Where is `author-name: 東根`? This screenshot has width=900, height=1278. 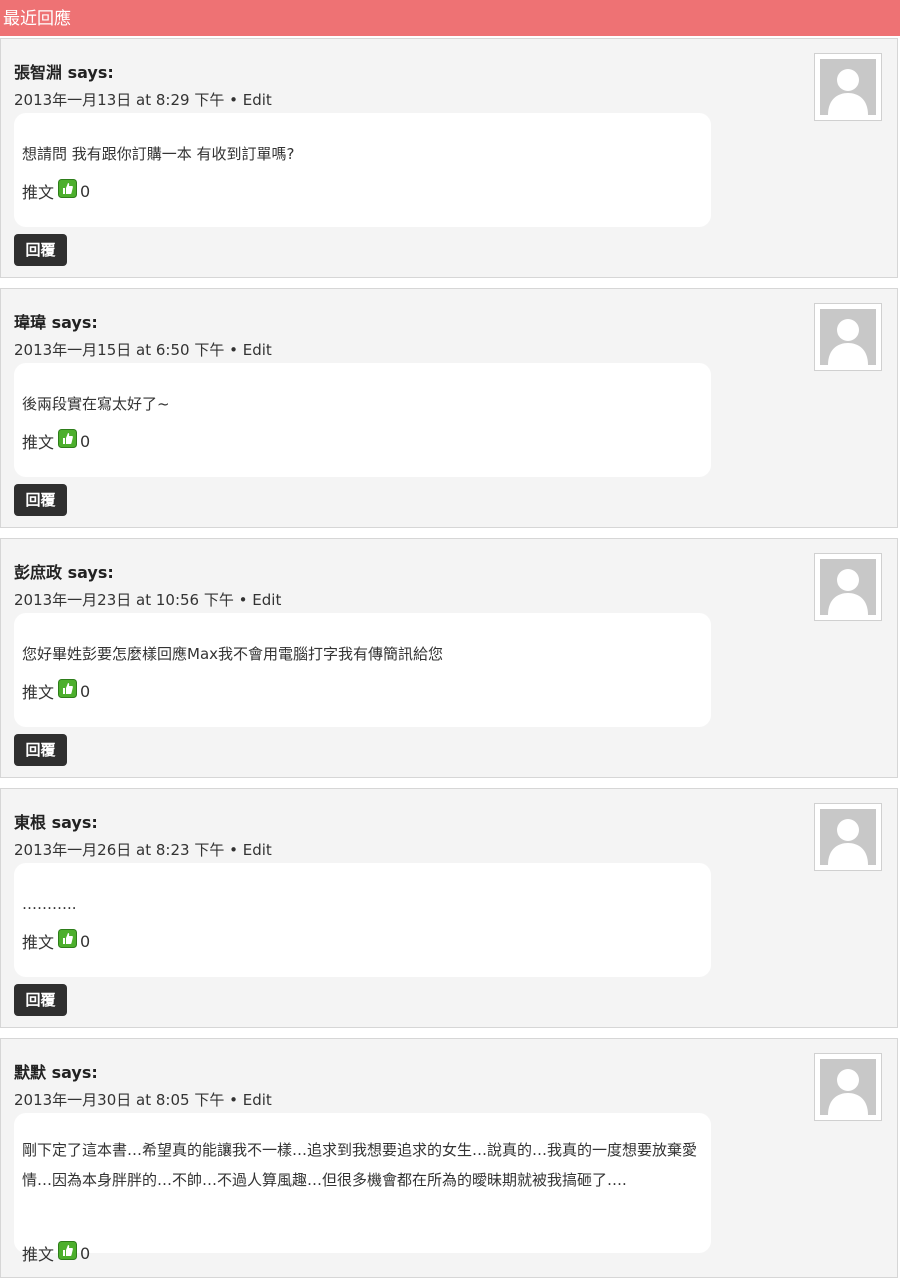 author-name: 東根 is located at coordinates (30, 822).